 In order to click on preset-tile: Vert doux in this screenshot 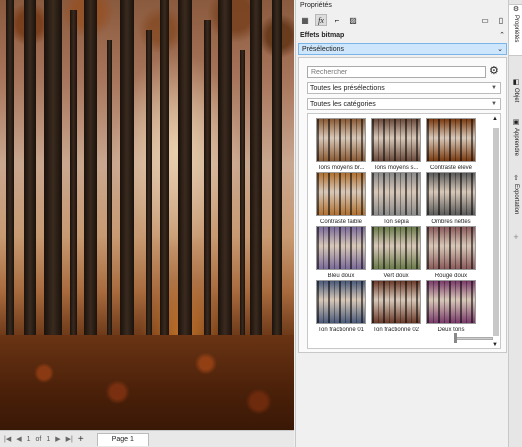, I will do `click(396, 252)`.